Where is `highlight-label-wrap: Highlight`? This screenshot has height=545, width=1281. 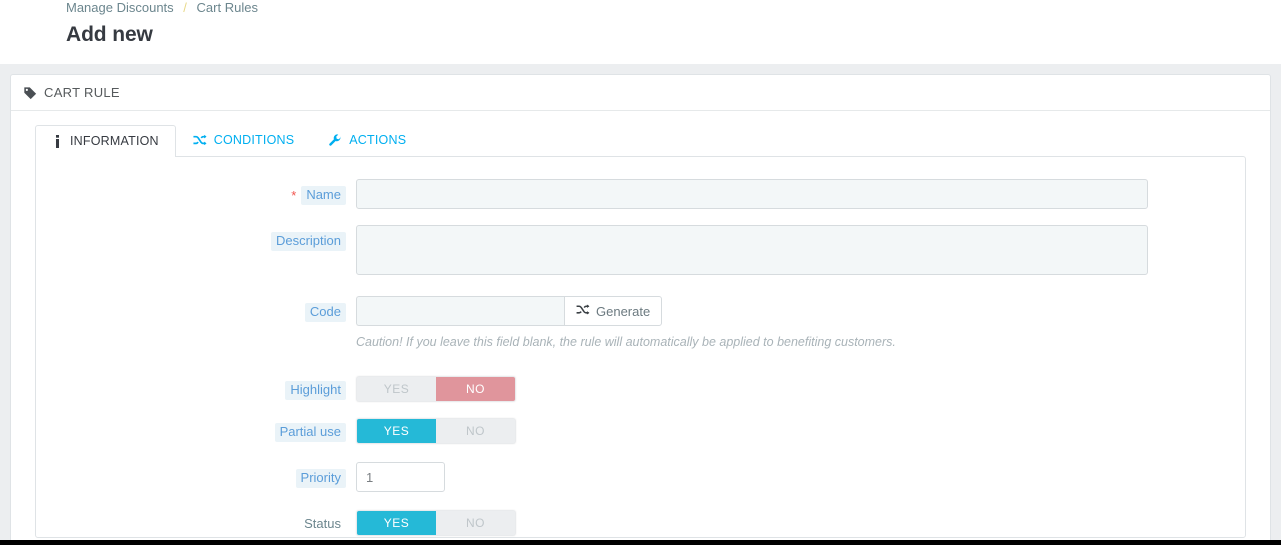 highlight-label-wrap: Highlight is located at coordinates (196, 388).